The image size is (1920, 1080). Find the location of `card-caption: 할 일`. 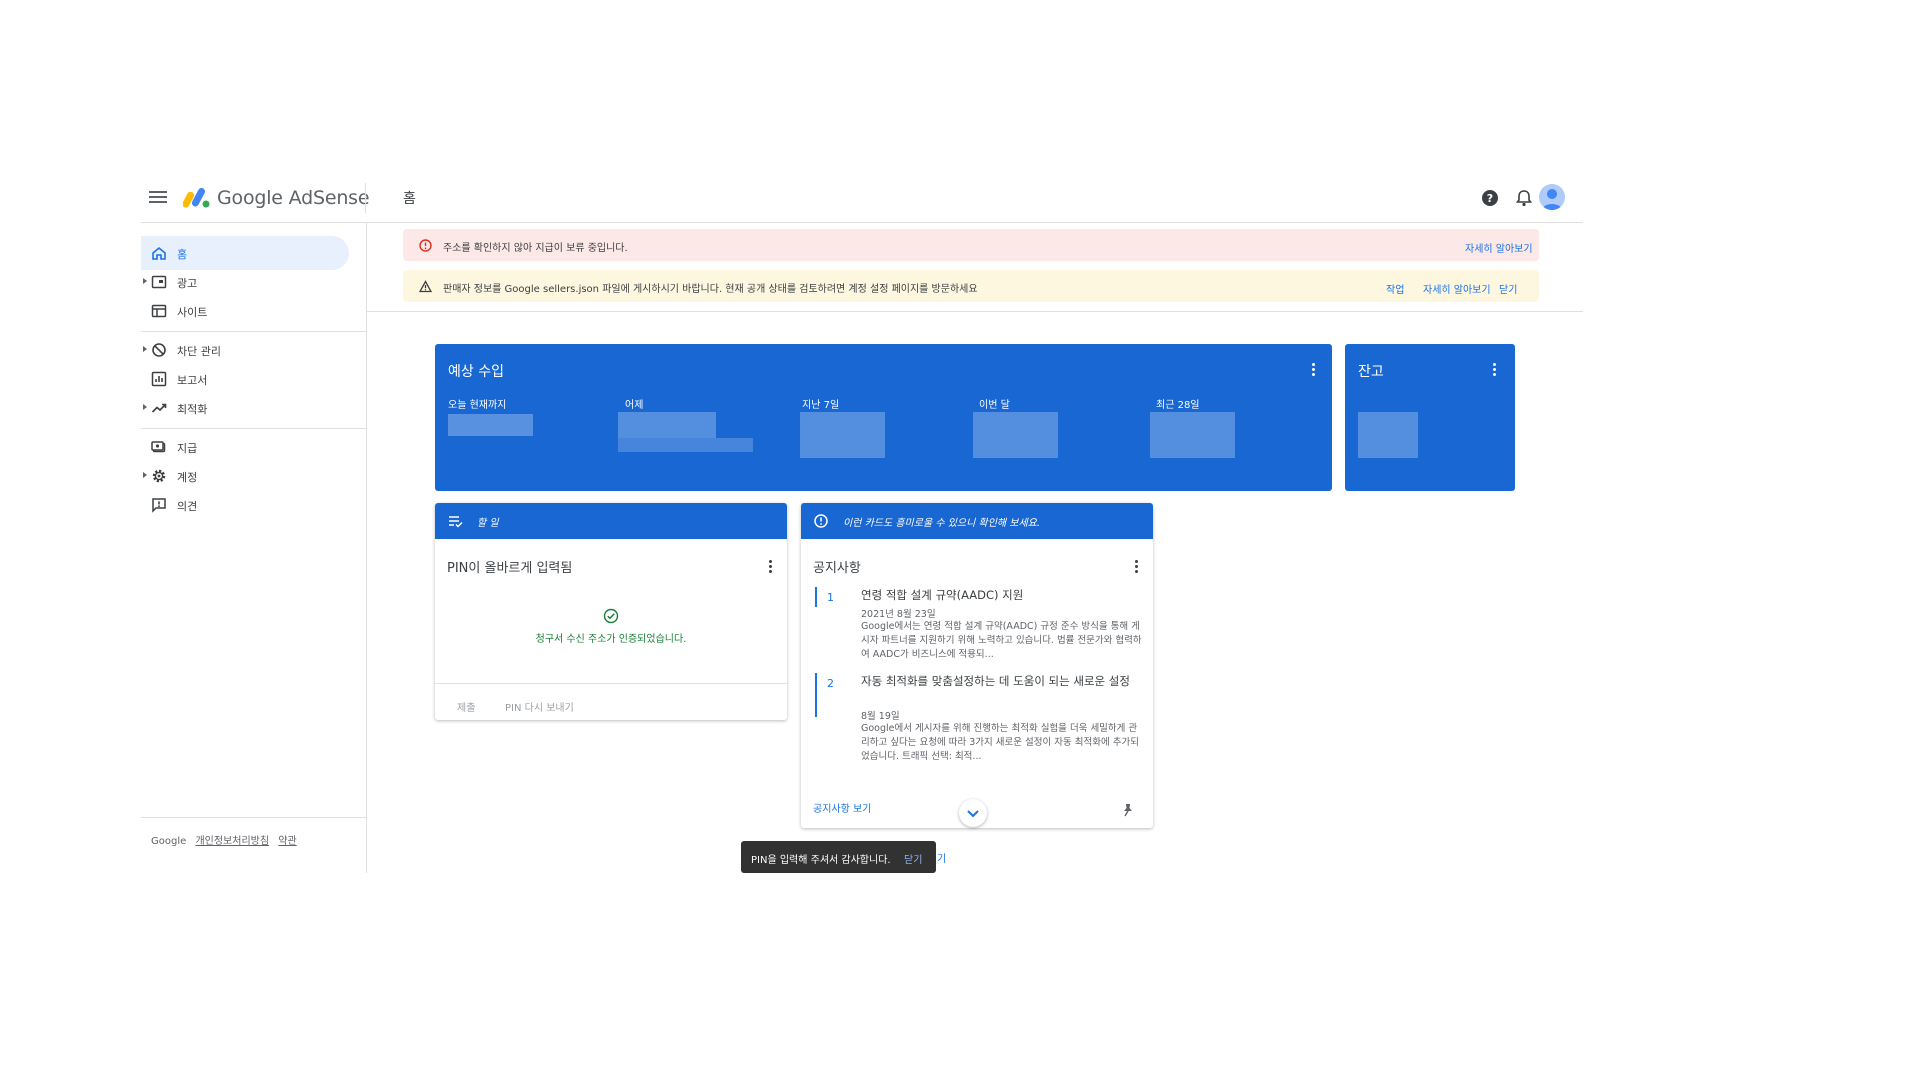

card-caption: 할 일 is located at coordinates (611, 521).